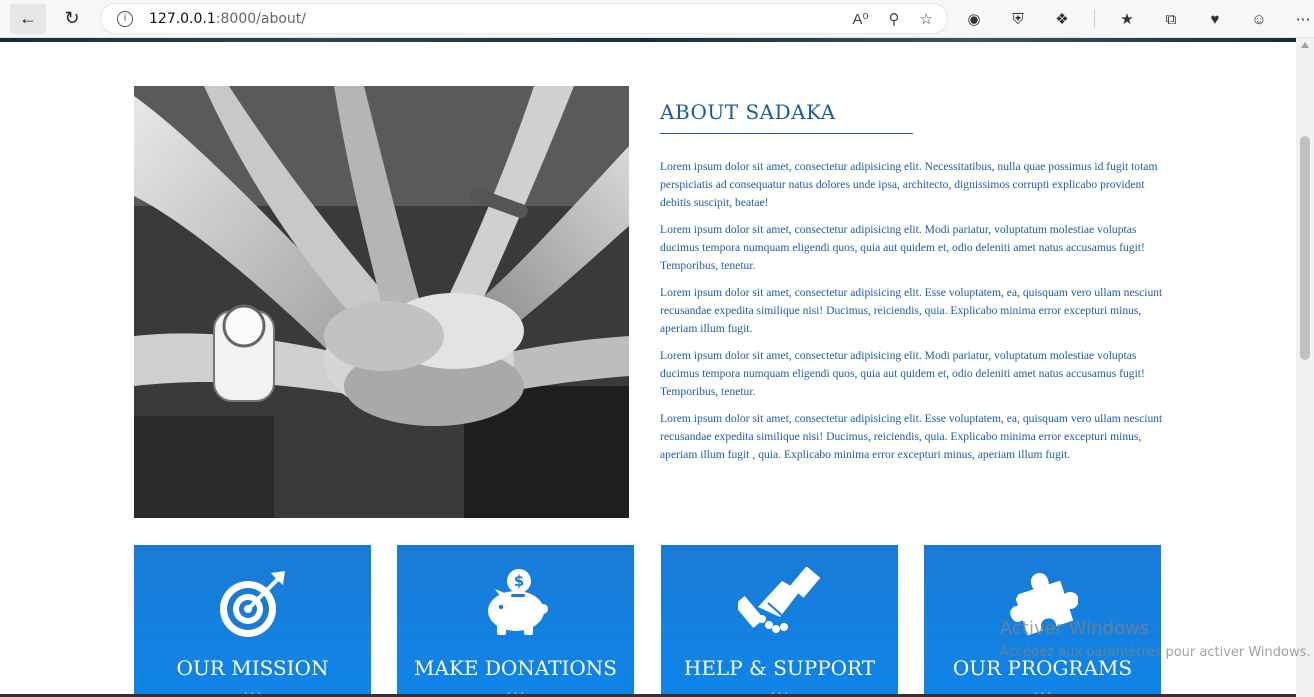 The height and width of the screenshot is (697, 1314). I want to click on performance-icon: ♥, so click(1215, 19).